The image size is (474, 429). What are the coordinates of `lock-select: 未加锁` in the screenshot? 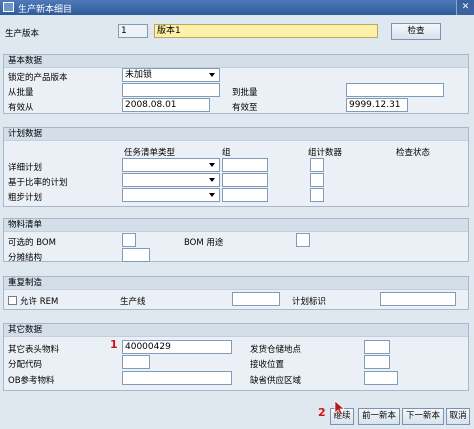 It's located at (171, 75).